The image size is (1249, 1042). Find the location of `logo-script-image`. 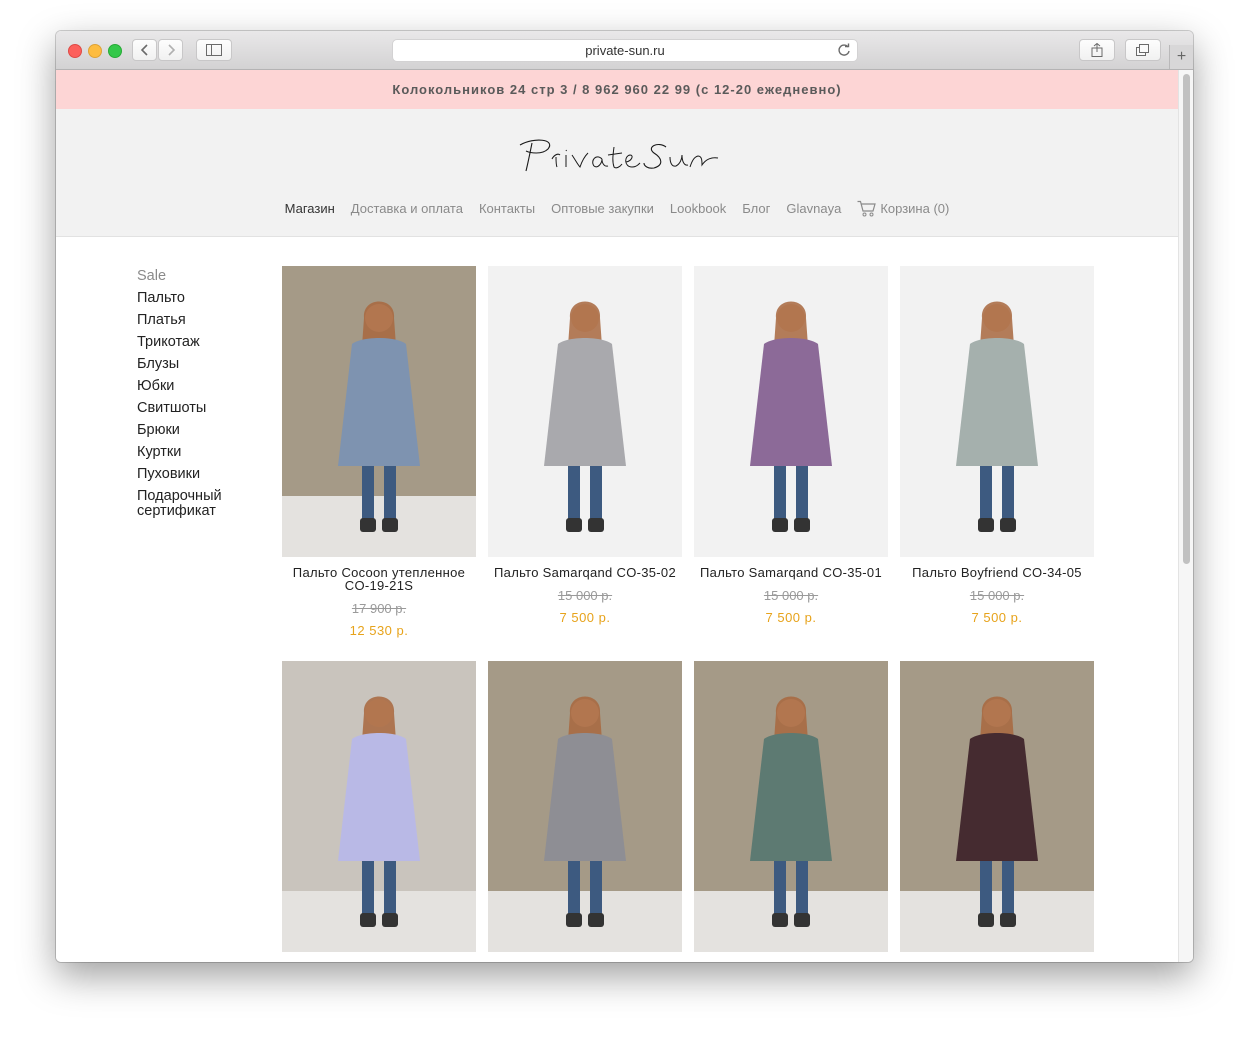

logo-script-image is located at coordinates (619, 155).